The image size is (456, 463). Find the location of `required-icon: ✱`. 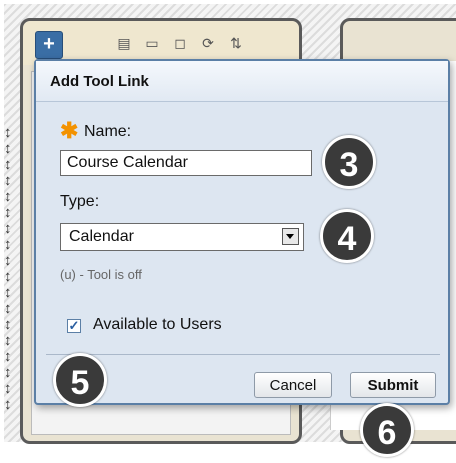

required-icon: ✱ is located at coordinates (69, 130).